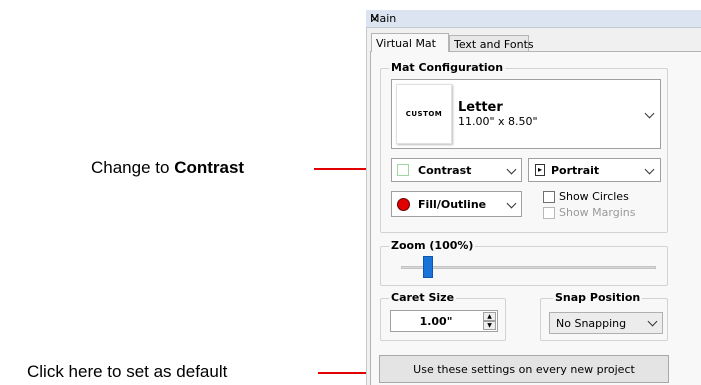 This screenshot has width=701, height=385. Describe the element at coordinates (489, 316) in the screenshot. I see `caret-spin-up-icon: ▲` at that location.